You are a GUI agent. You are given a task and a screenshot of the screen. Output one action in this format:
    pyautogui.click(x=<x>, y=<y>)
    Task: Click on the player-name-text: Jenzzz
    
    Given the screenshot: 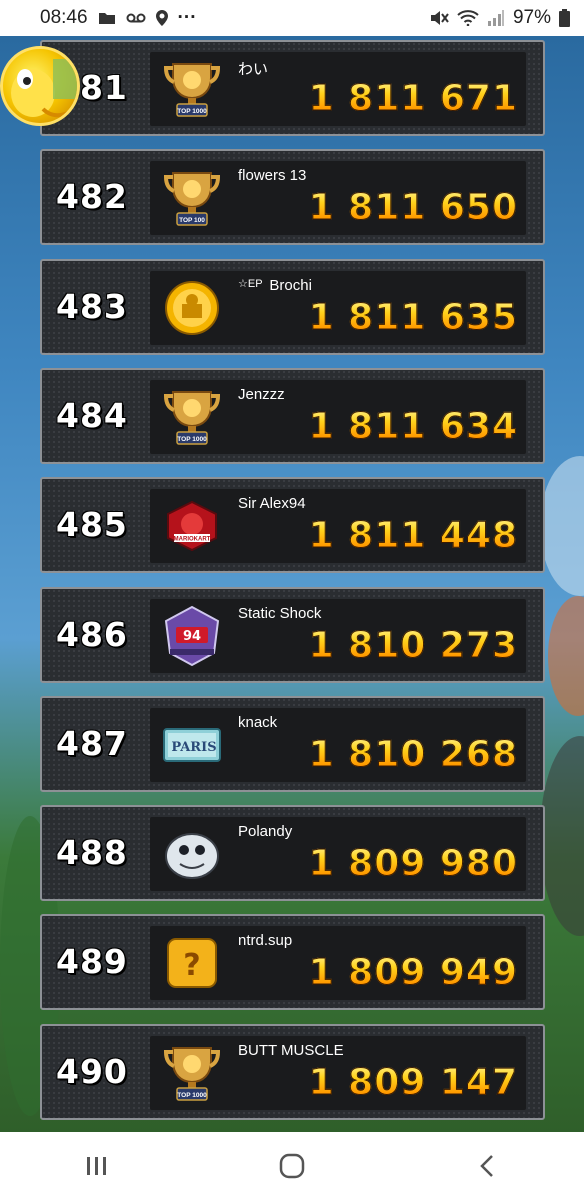 What is the action you would take?
    pyautogui.click(x=261, y=394)
    